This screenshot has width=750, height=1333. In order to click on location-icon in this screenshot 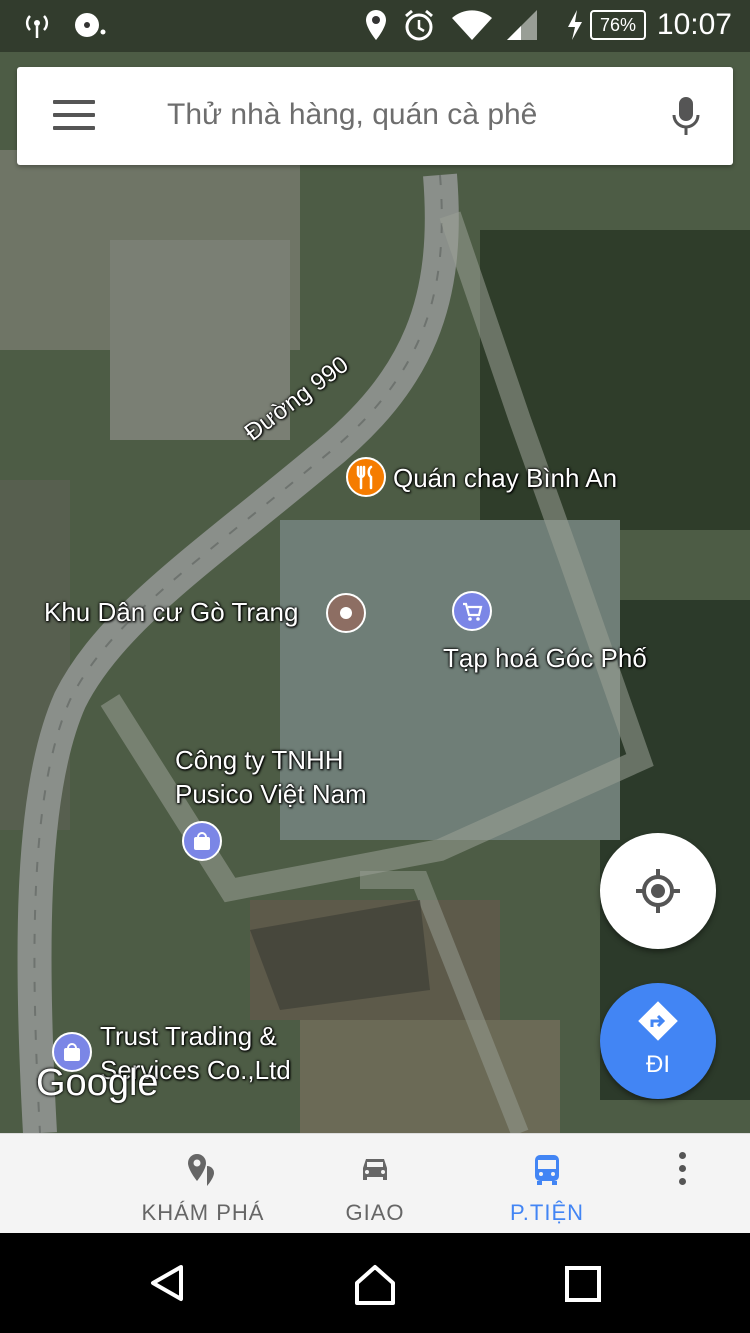, I will do `click(376, 25)`.